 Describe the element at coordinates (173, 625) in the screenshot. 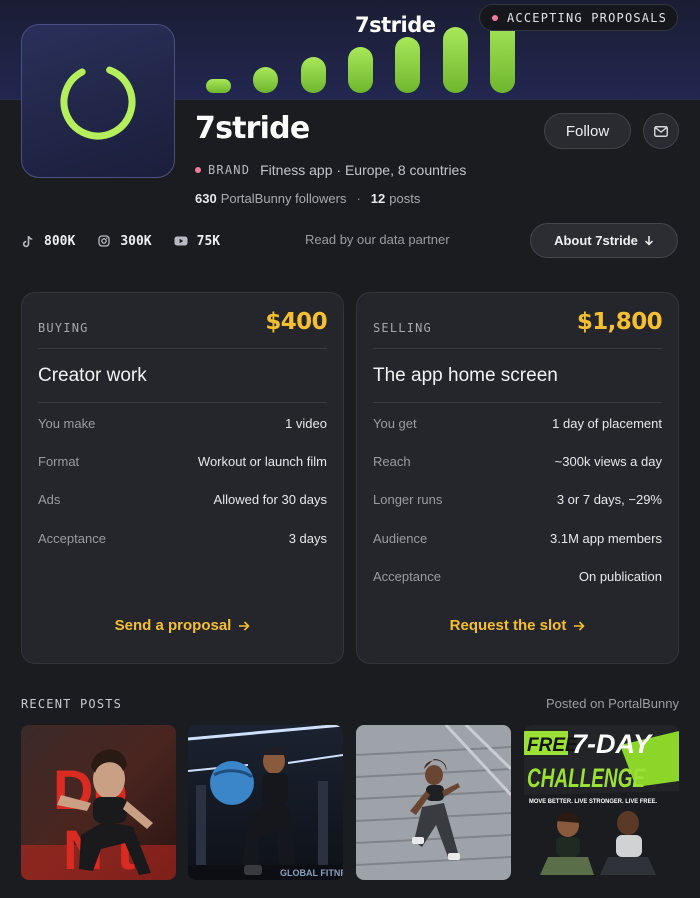

I see `send-proposal-label: Send a proposal` at that location.